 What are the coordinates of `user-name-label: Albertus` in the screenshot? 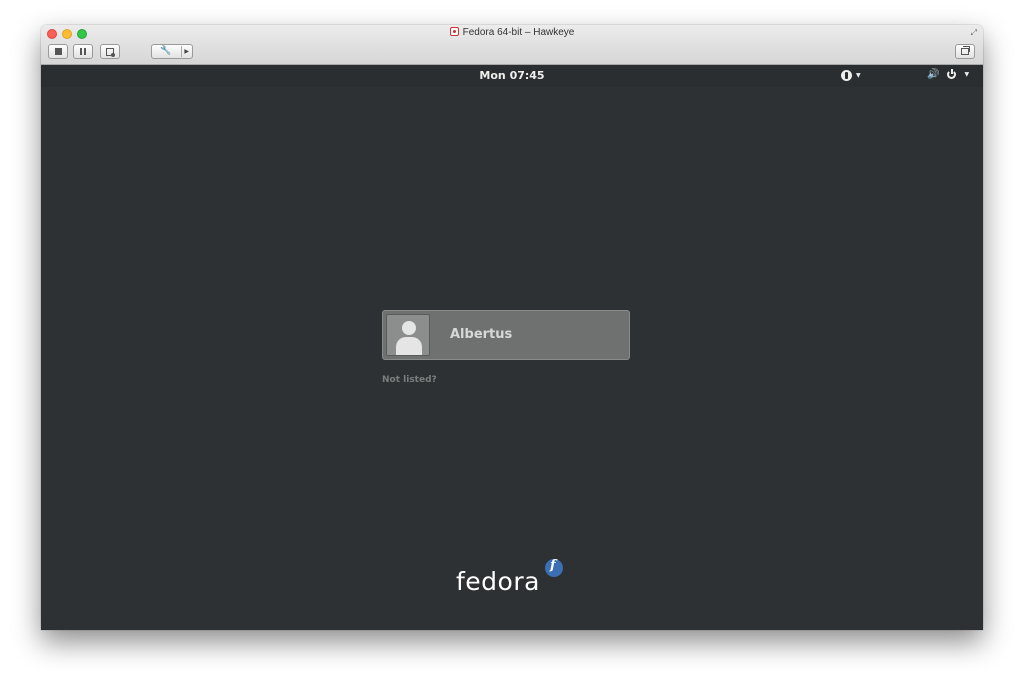 It's located at (481, 334).